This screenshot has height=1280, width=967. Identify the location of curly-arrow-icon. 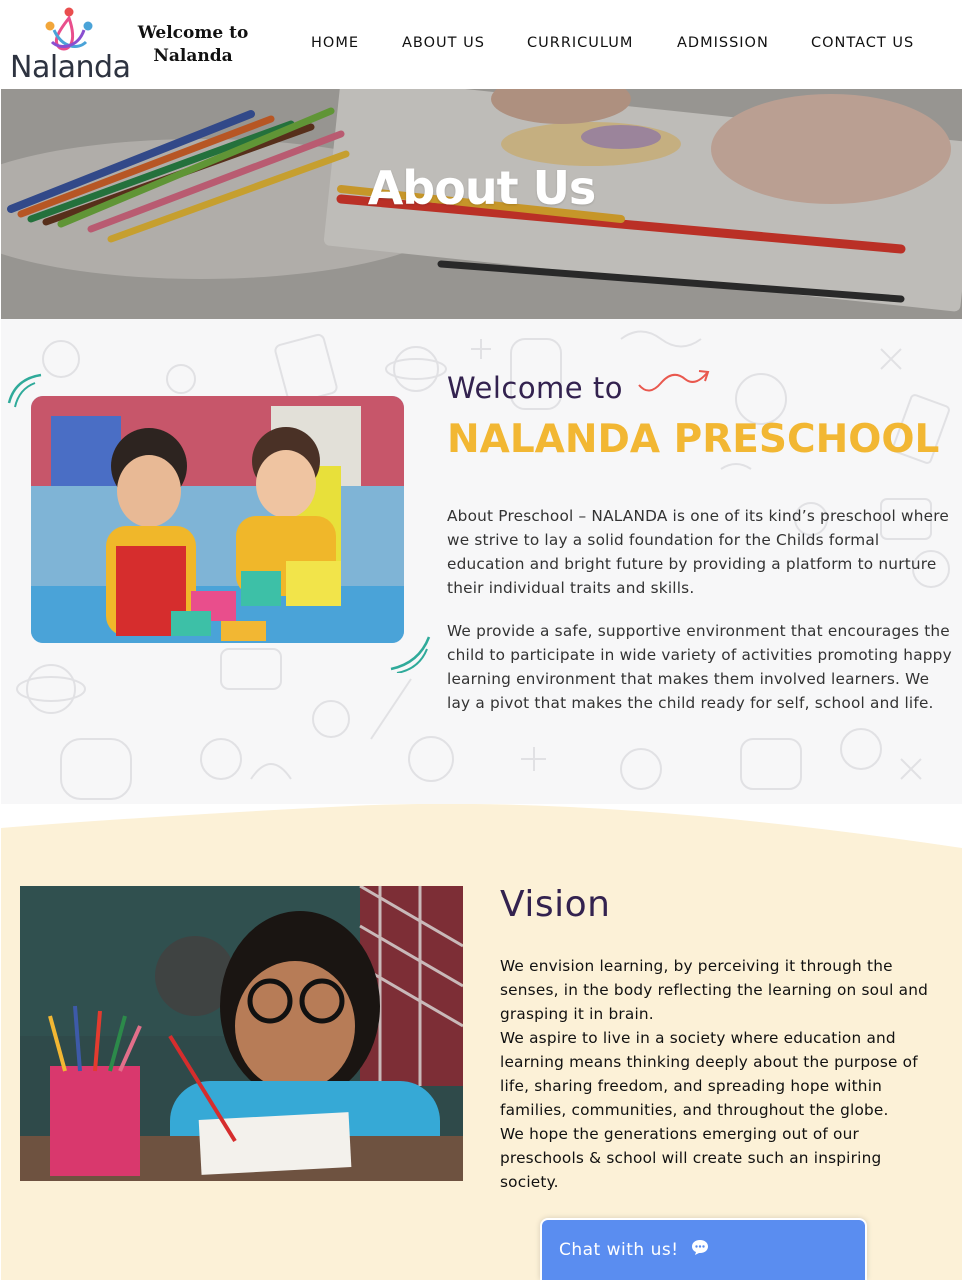
(674, 381).